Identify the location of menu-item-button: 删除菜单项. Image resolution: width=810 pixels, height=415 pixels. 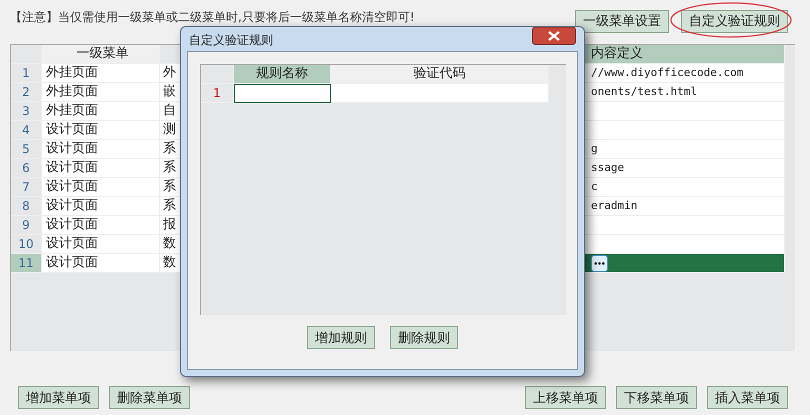
(149, 397).